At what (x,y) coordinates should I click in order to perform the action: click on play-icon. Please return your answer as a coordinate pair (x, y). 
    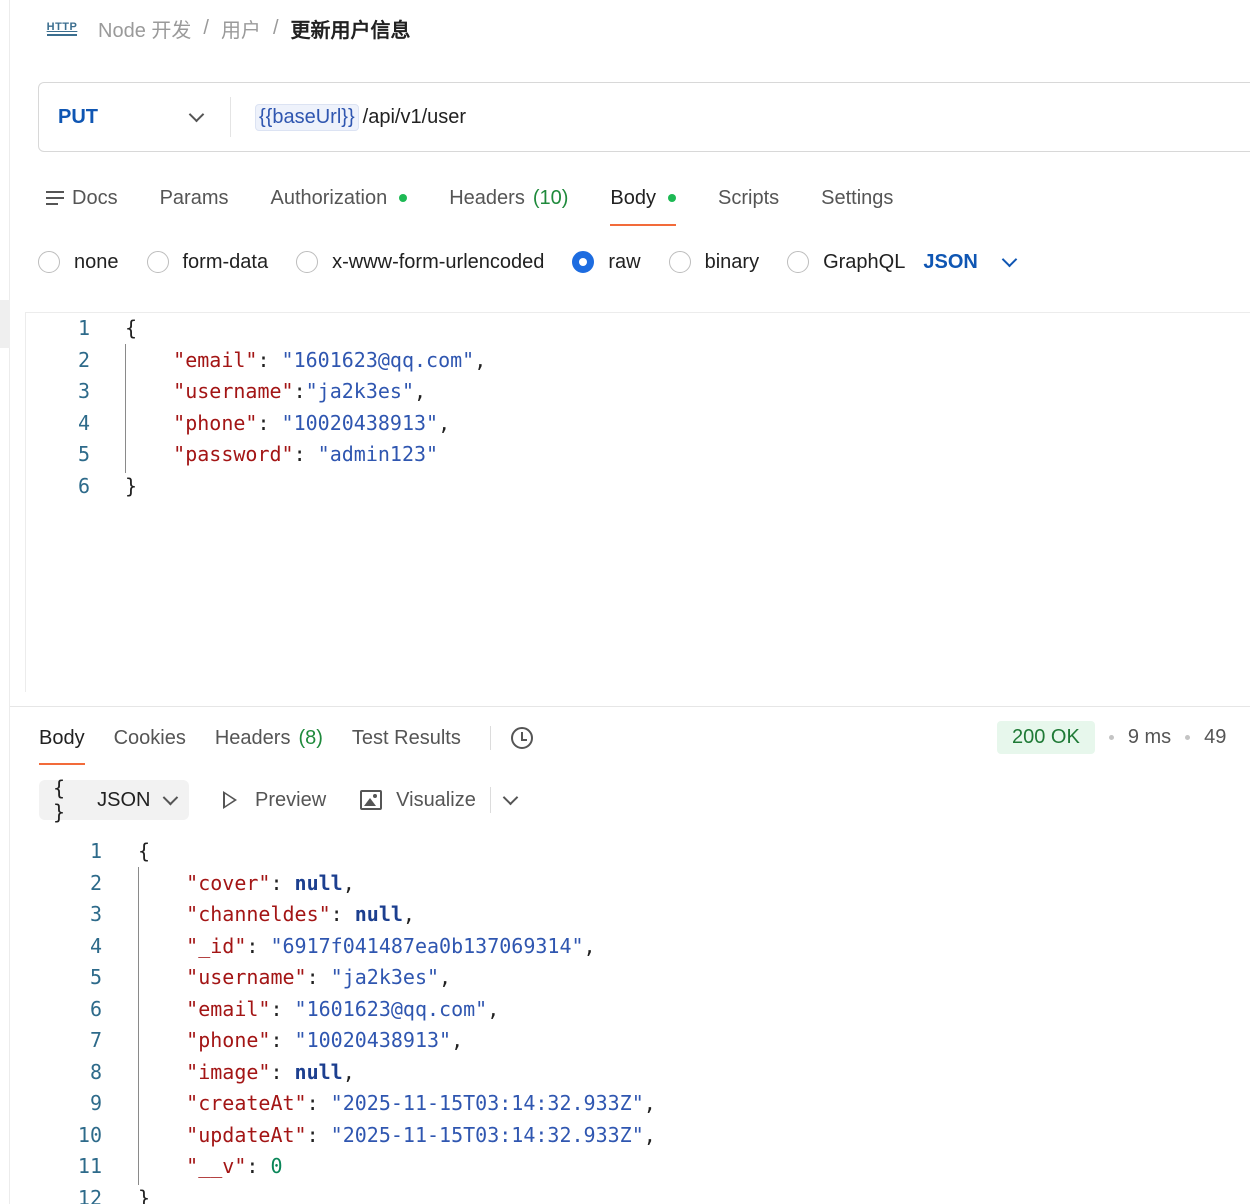
    Looking at the image, I should click on (230, 800).